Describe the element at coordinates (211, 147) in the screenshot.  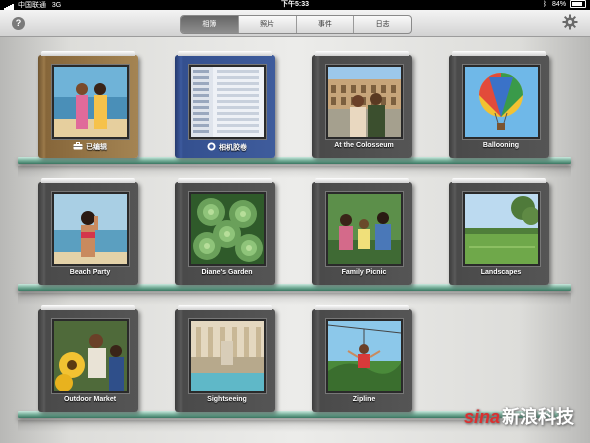
I see `camera-icon` at that location.